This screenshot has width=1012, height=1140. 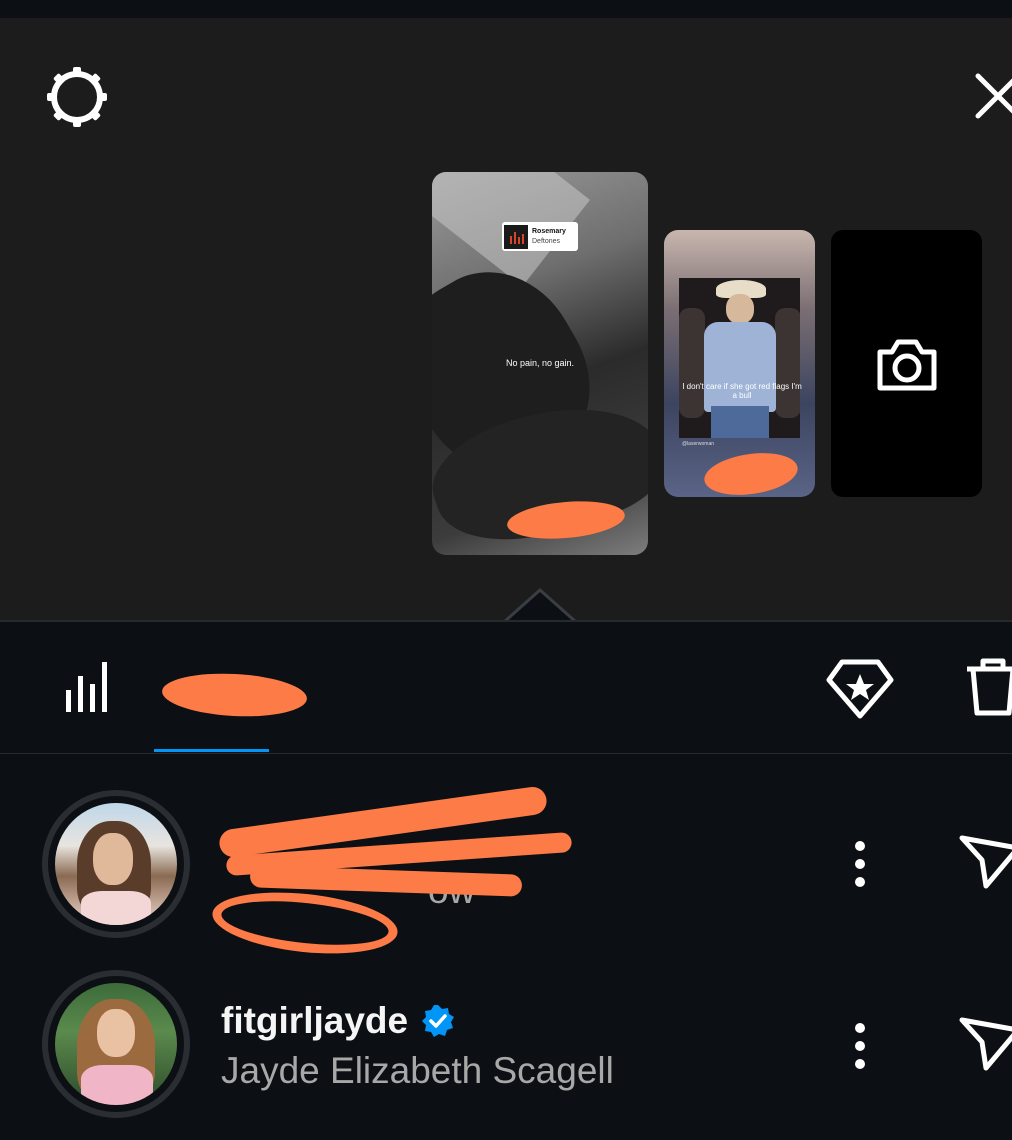 What do you see at coordinates (315, 1020) in the screenshot?
I see `username-text: fitgirljayde` at bounding box center [315, 1020].